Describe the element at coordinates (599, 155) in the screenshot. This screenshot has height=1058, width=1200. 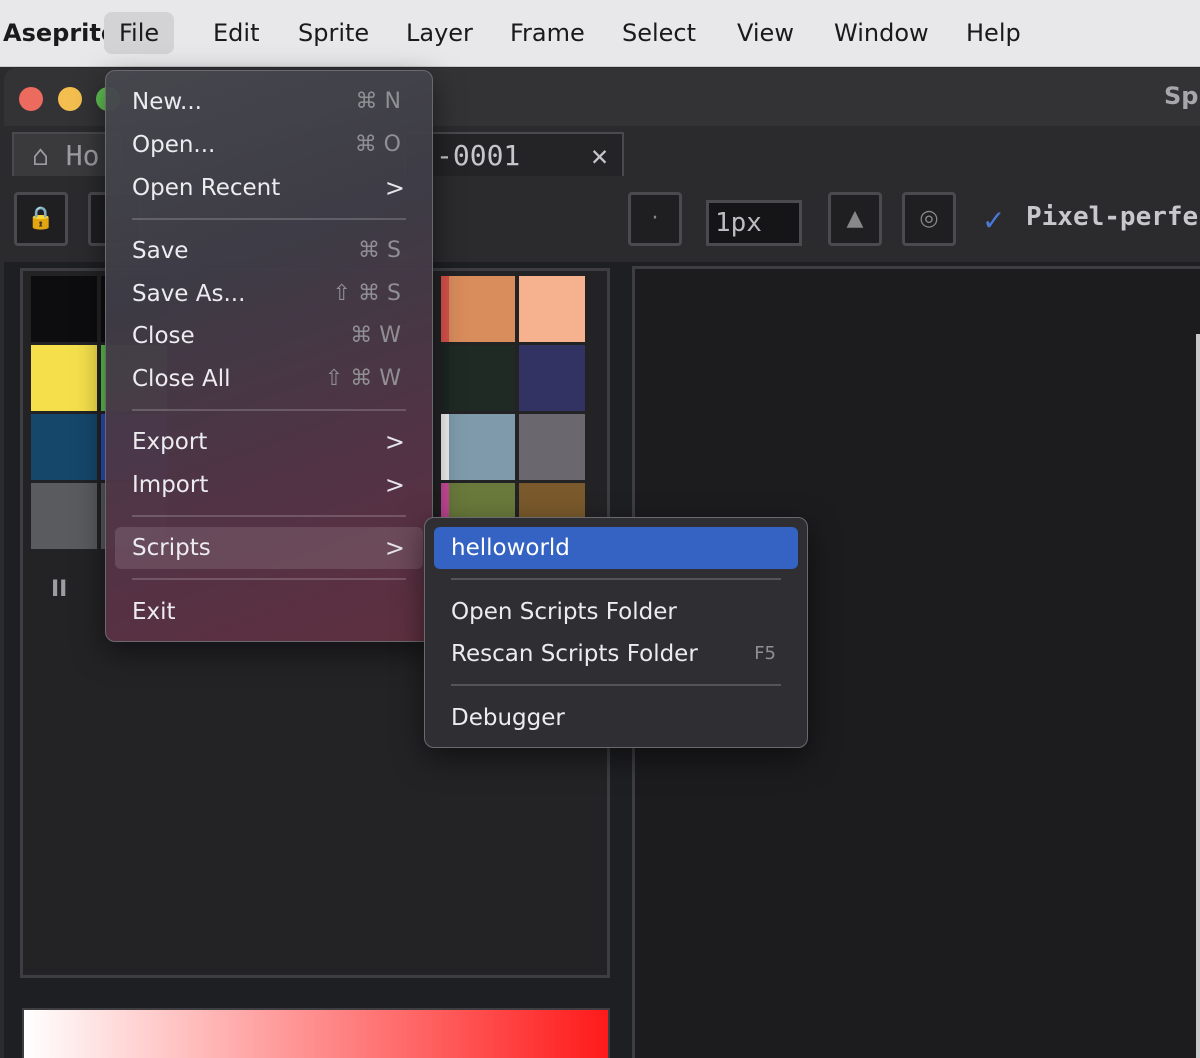
I see `close-icon: ✕` at that location.